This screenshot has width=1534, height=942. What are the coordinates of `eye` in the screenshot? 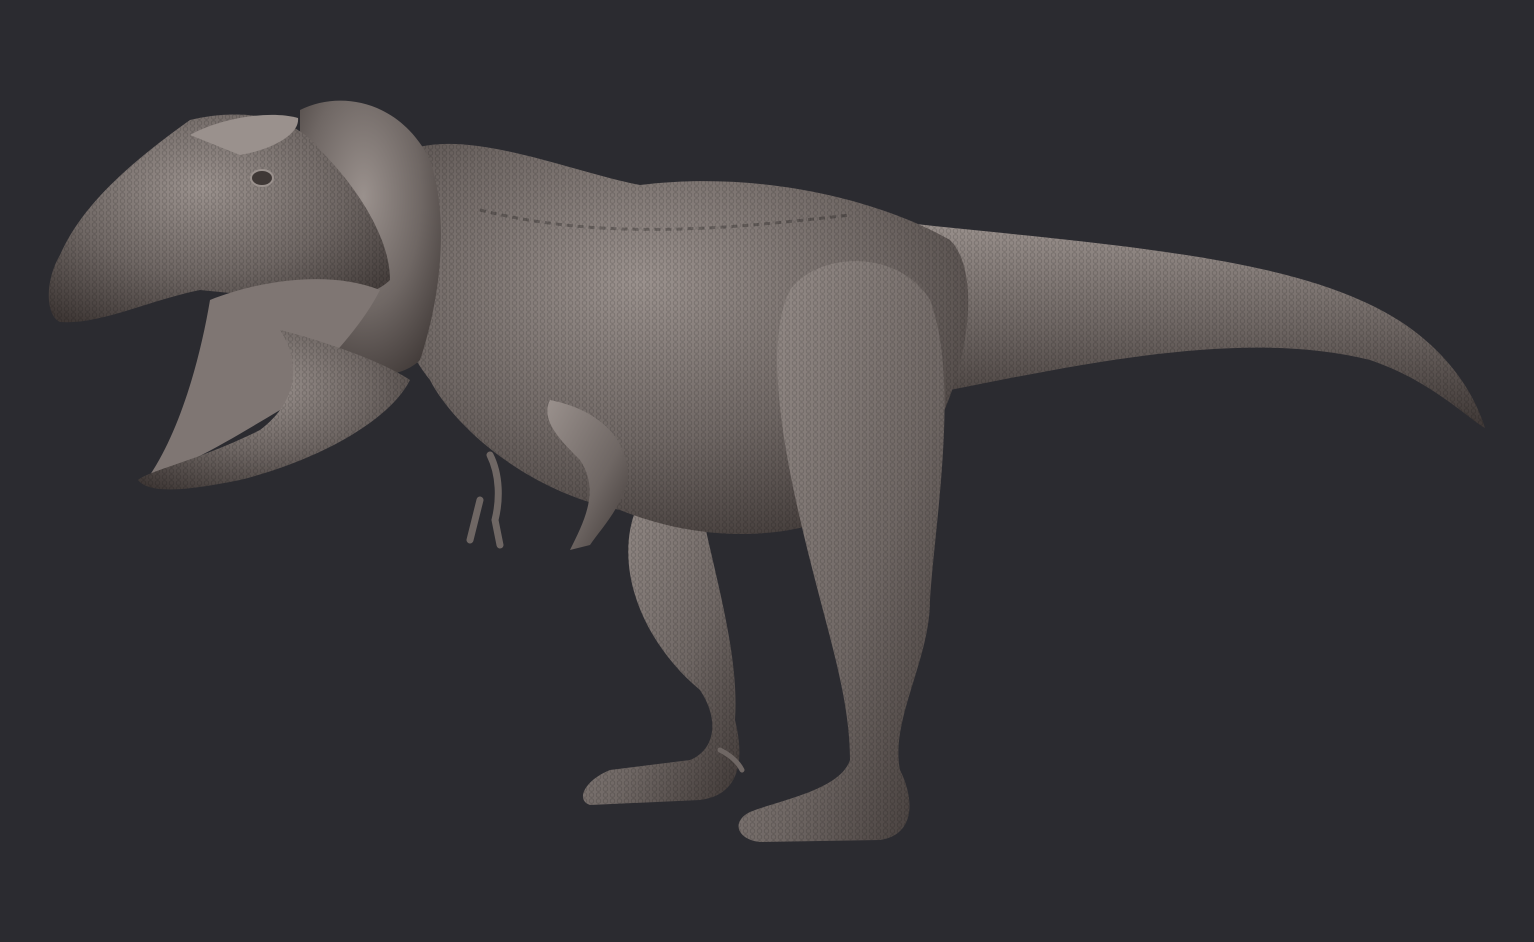 It's located at (262, 178).